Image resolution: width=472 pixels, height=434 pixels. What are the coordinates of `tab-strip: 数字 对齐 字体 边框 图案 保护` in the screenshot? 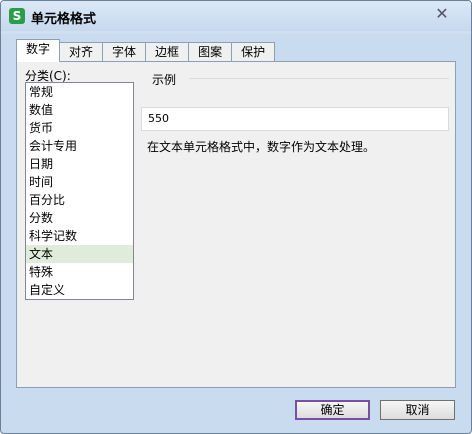 It's located at (146, 50).